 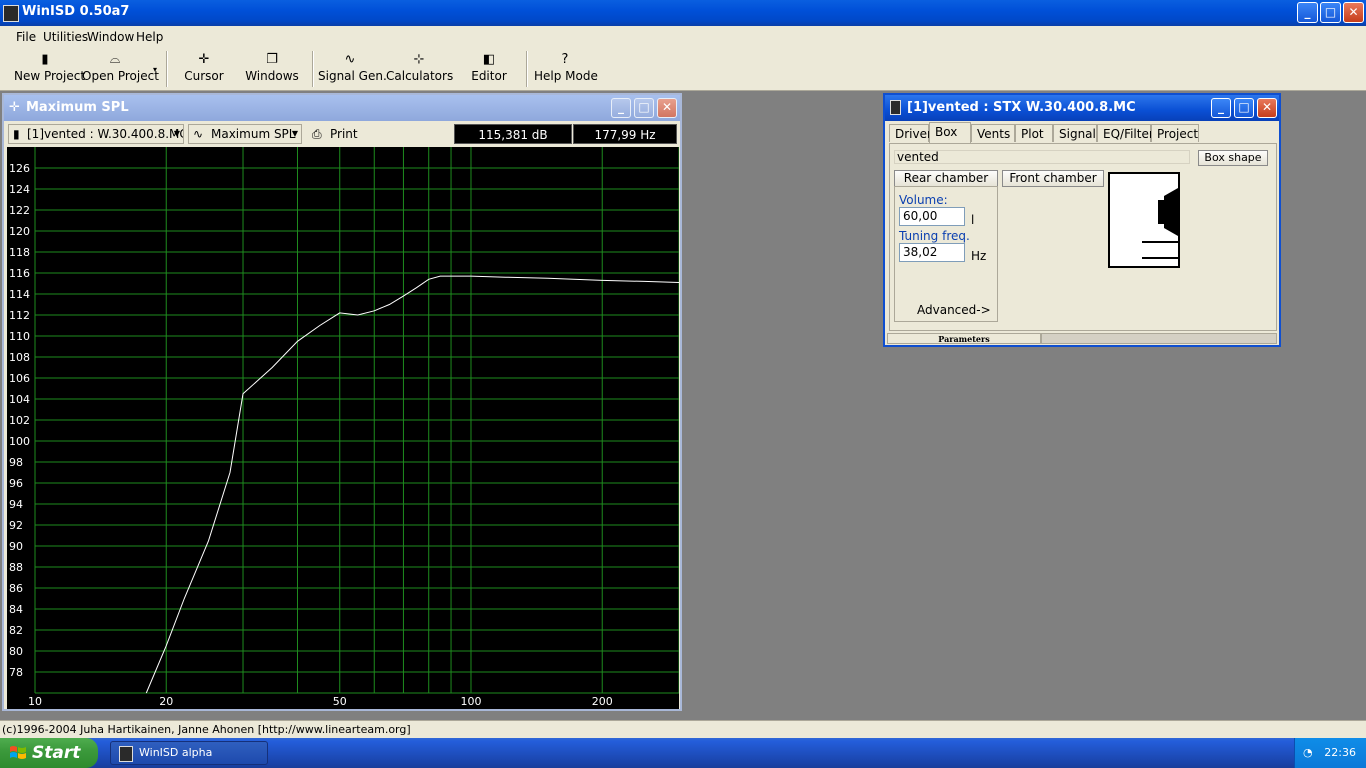 I want to click on vent-close-button: ✕, so click(x=1267, y=108).